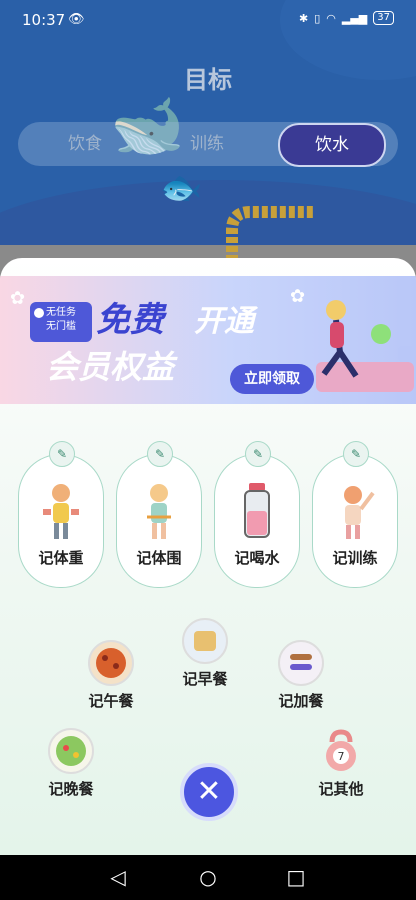  What do you see at coordinates (354, 18) in the screenshot?
I see `signal-icon: ▂▄▆` at bounding box center [354, 18].